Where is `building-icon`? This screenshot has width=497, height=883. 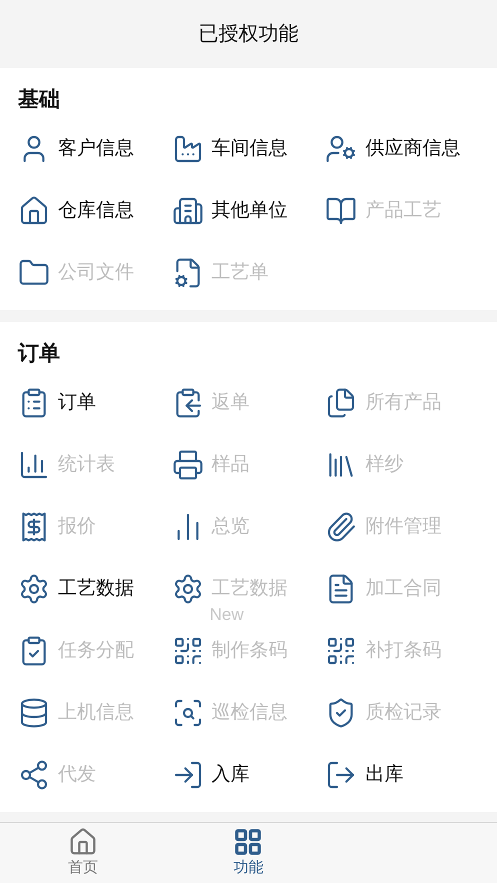 building-icon is located at coordinates (188, 211).